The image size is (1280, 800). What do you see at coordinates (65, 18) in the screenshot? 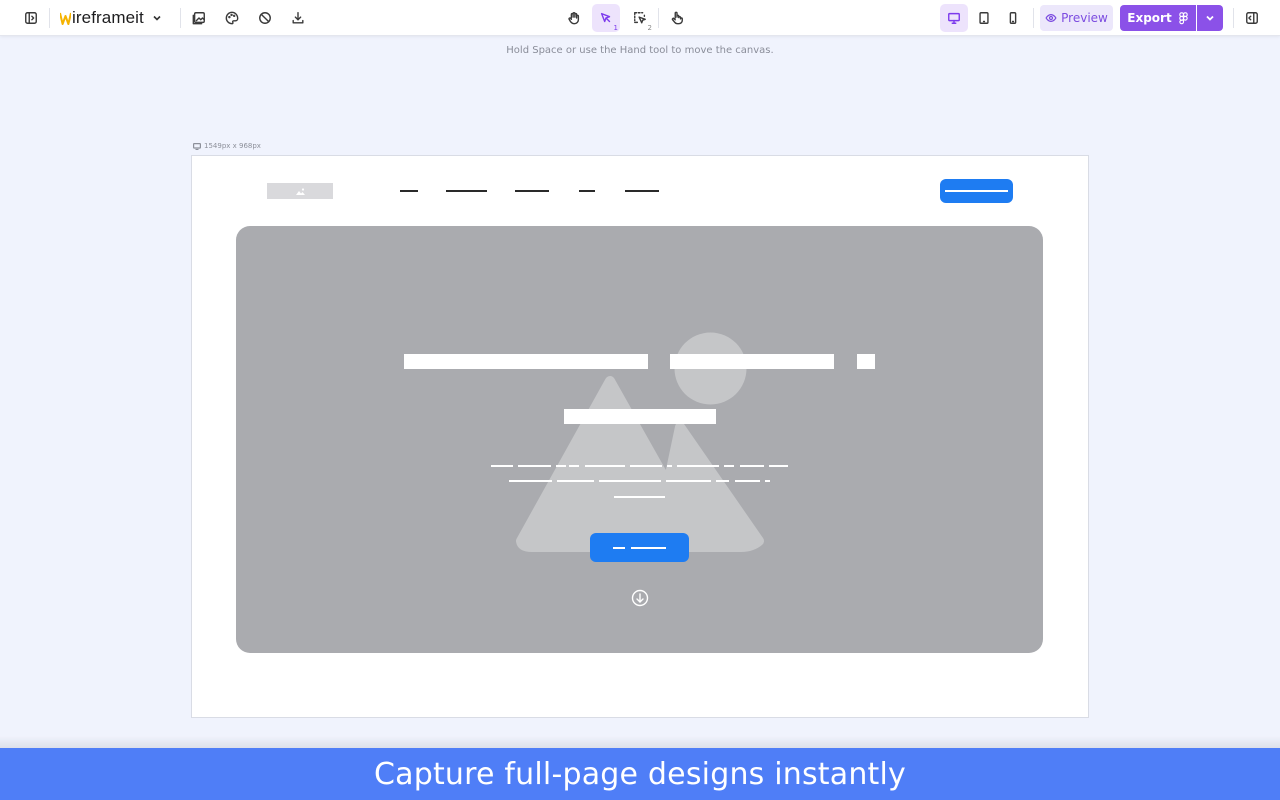
I see `logo-mark-icon` at bounding box center [65, 18].